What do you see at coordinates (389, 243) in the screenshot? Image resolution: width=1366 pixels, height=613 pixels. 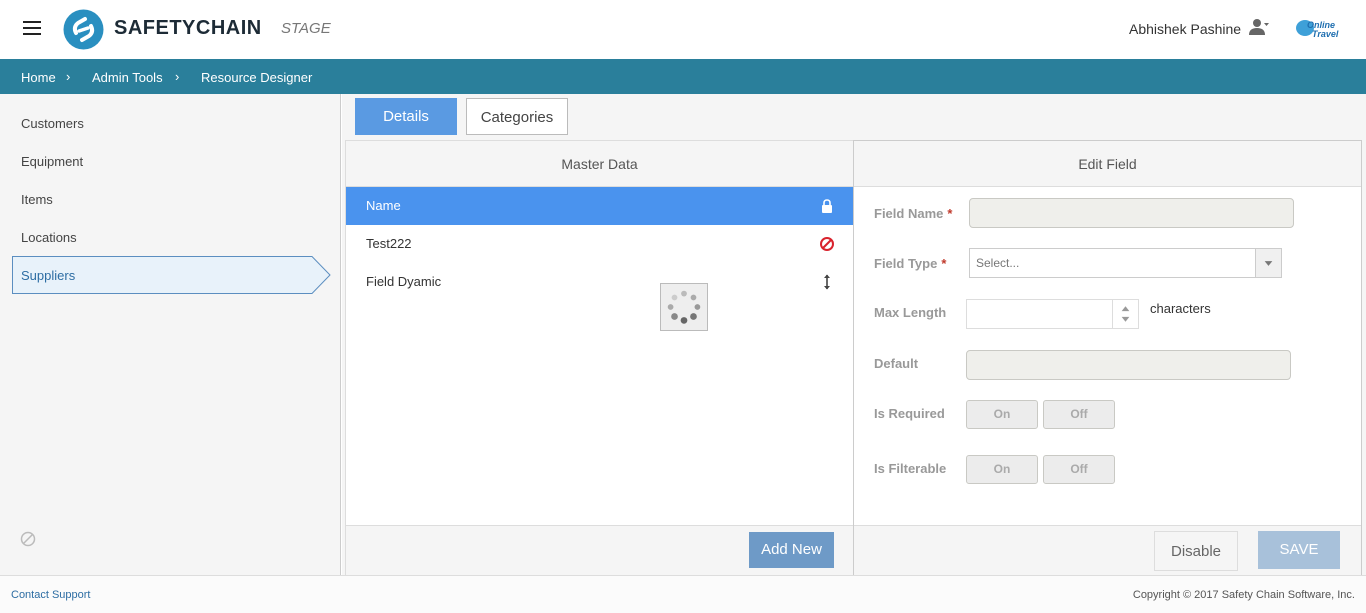 I see `list-item-label: Test222` at bounding box center [389, 243].